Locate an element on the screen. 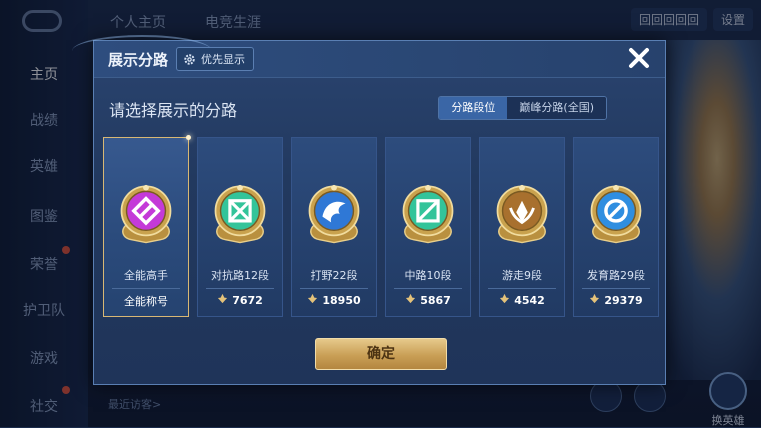 The image size is (761, 428). lane-card-score: 7672 is located at coordinates (247, 300).